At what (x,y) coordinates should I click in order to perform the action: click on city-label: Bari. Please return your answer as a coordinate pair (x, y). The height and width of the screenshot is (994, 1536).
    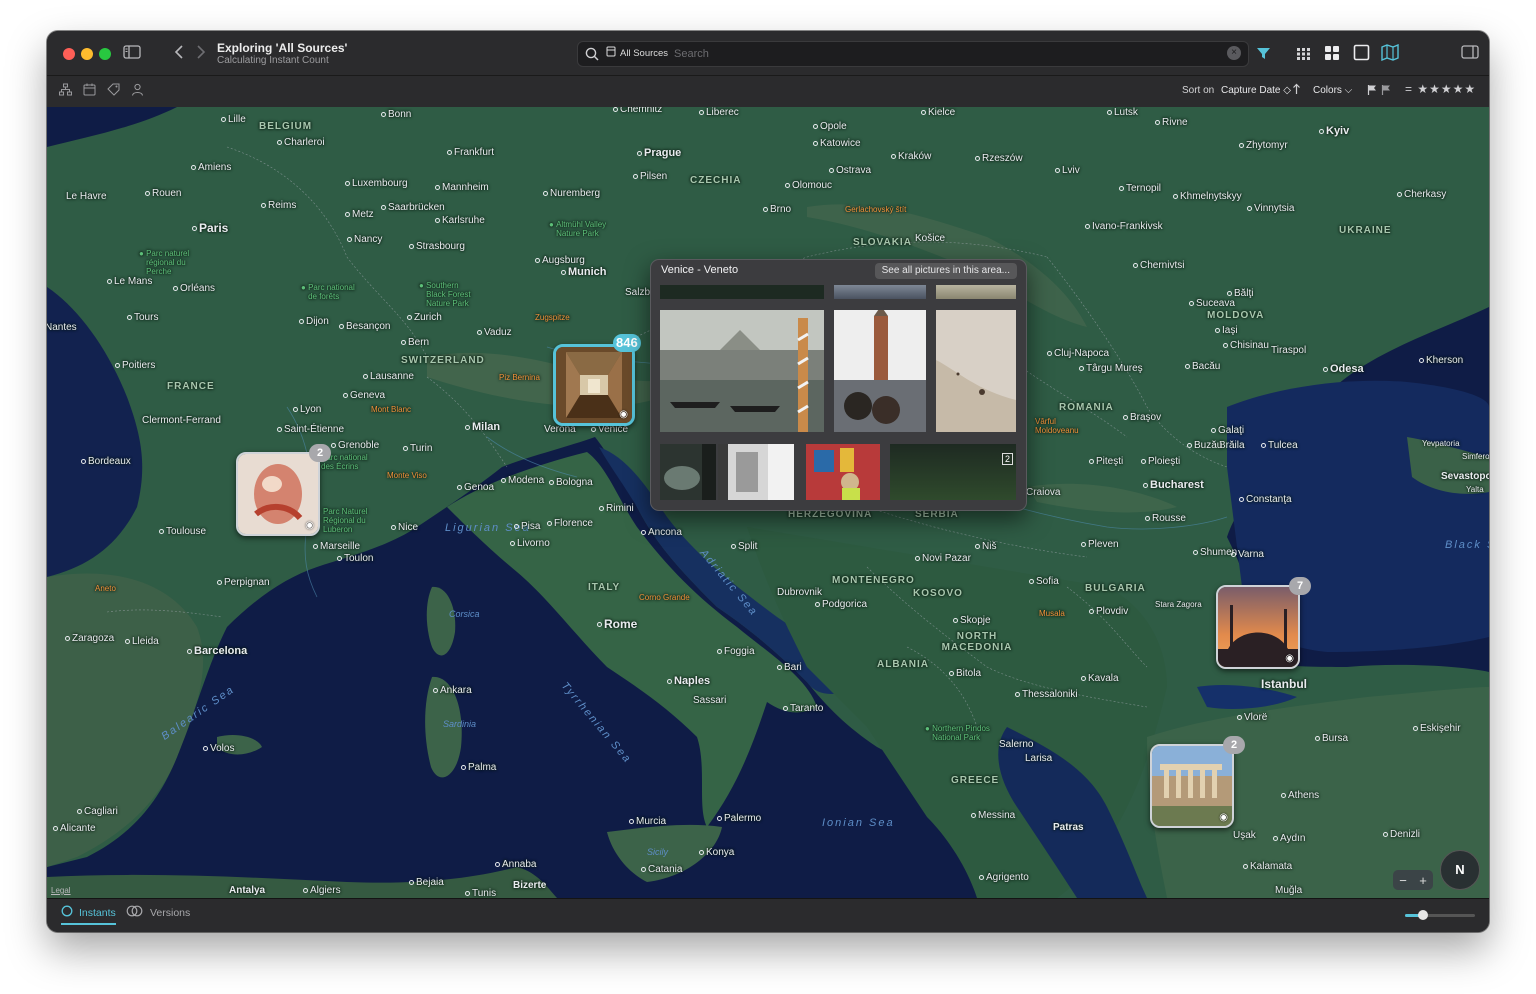
    Looking at the image, I should click on (789, 667).